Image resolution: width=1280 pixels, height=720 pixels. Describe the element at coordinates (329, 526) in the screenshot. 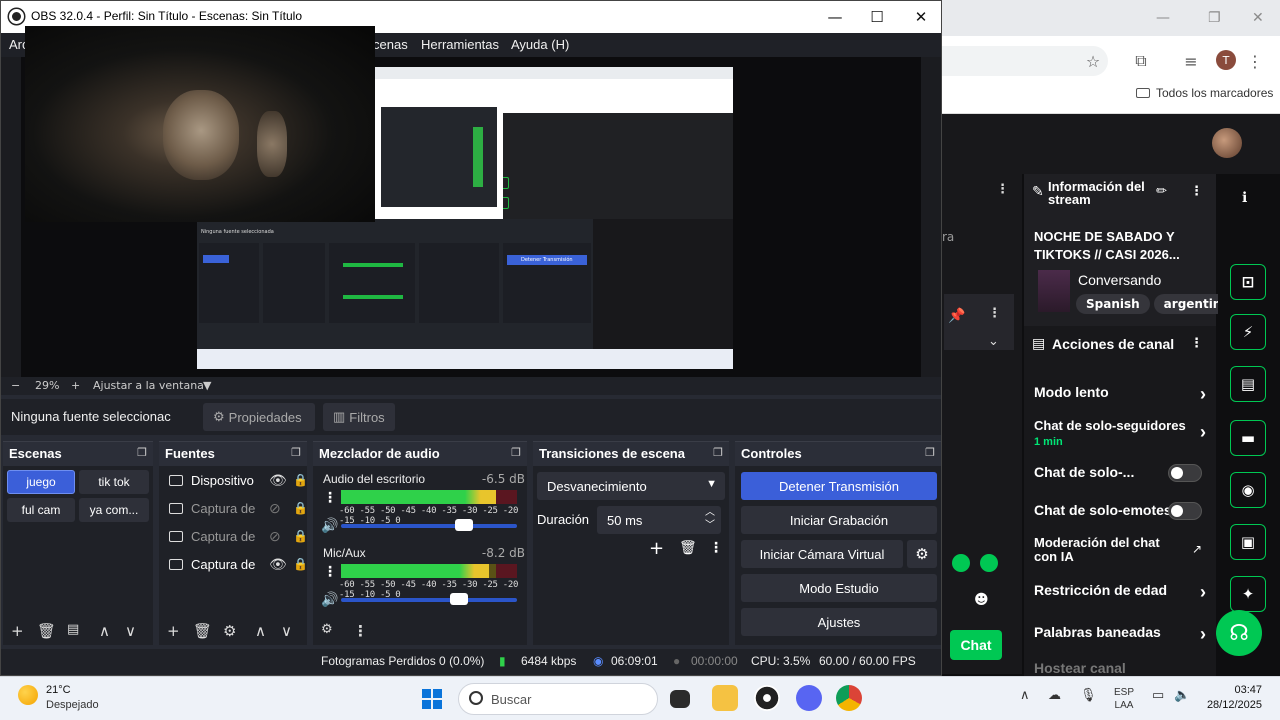

I see `speaker-icon: 🔊` at that location.